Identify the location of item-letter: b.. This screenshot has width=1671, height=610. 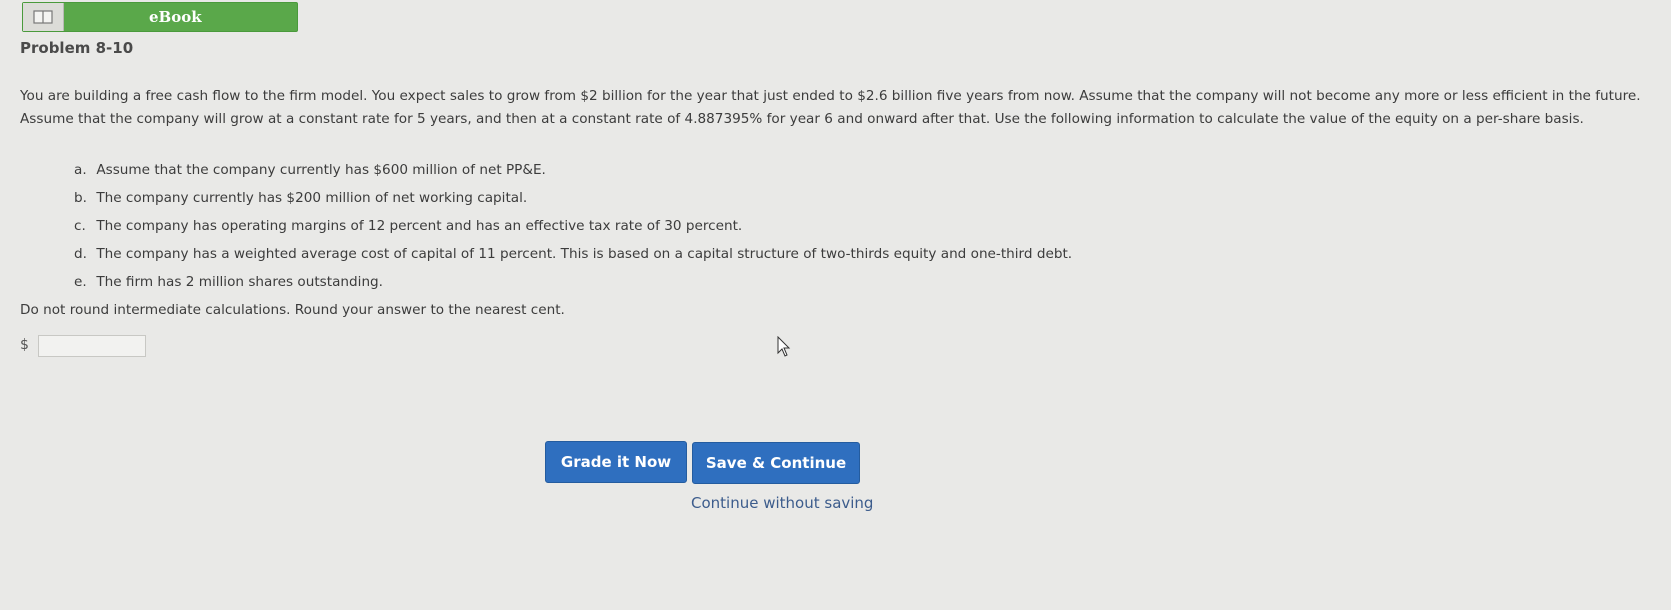
(80, 198).